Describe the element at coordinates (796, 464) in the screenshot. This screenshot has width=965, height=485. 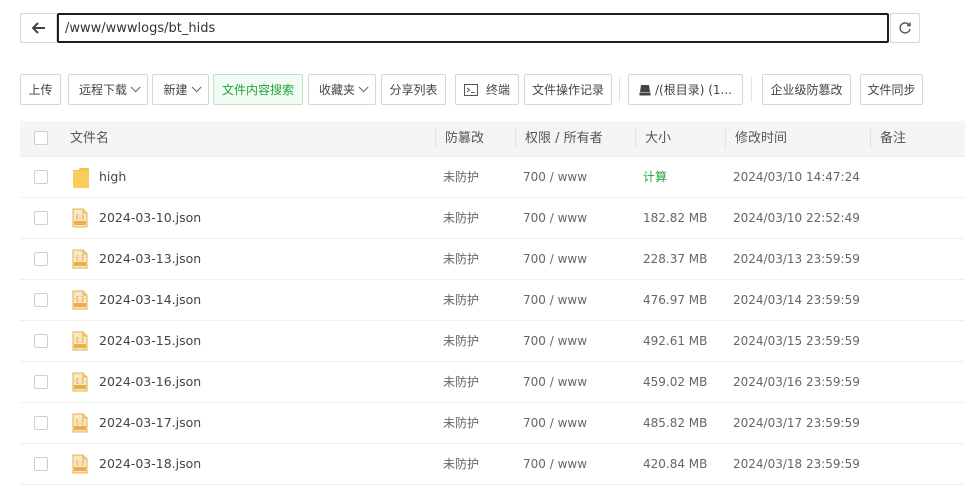
I see `modified-time: 2024/03/18 23:59:59` at that location.